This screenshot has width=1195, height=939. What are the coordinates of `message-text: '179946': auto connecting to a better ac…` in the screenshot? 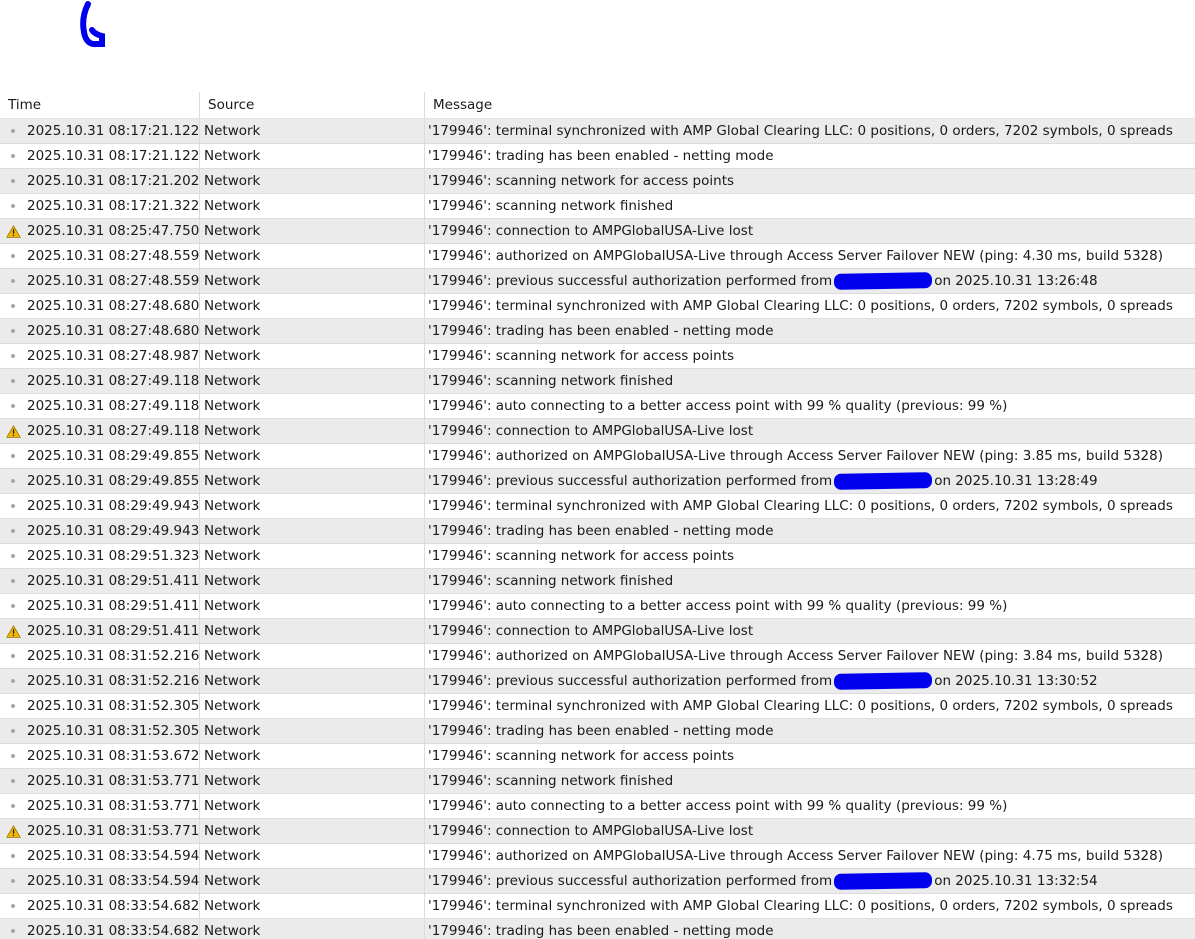 It's located at (718, 406).